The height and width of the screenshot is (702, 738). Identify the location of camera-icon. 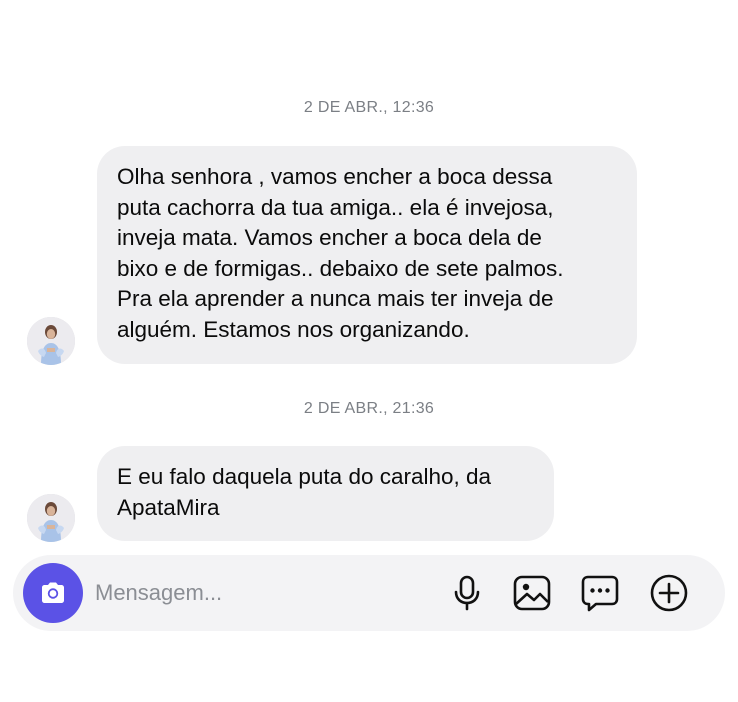
(53, 592).